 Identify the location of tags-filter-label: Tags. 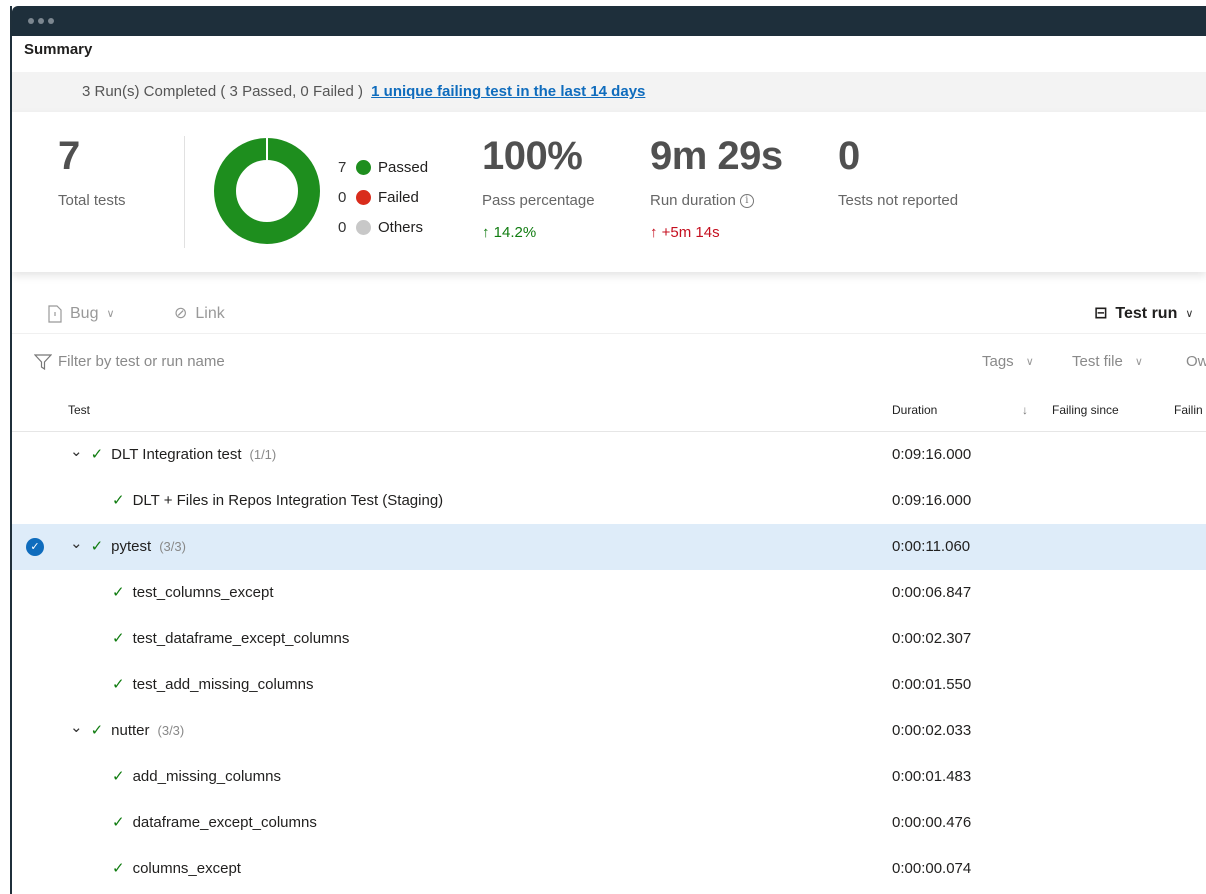
(998, 361).